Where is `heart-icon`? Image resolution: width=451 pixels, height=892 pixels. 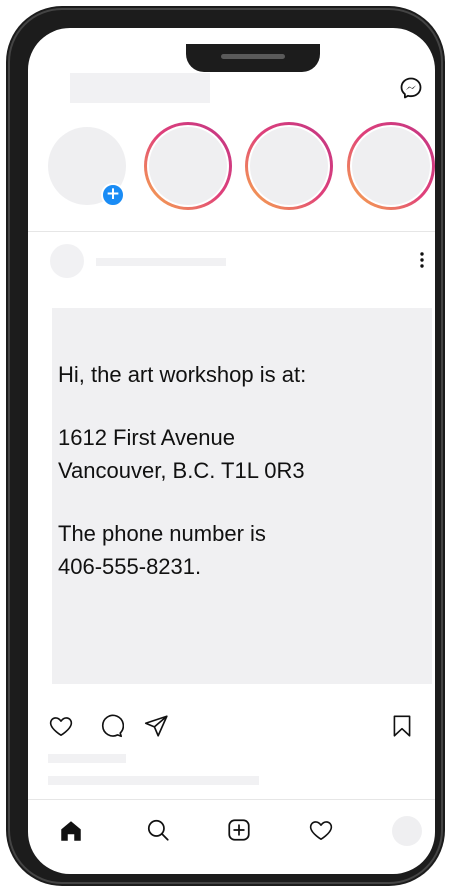
heart-icon is located at coordinates (61, 726).